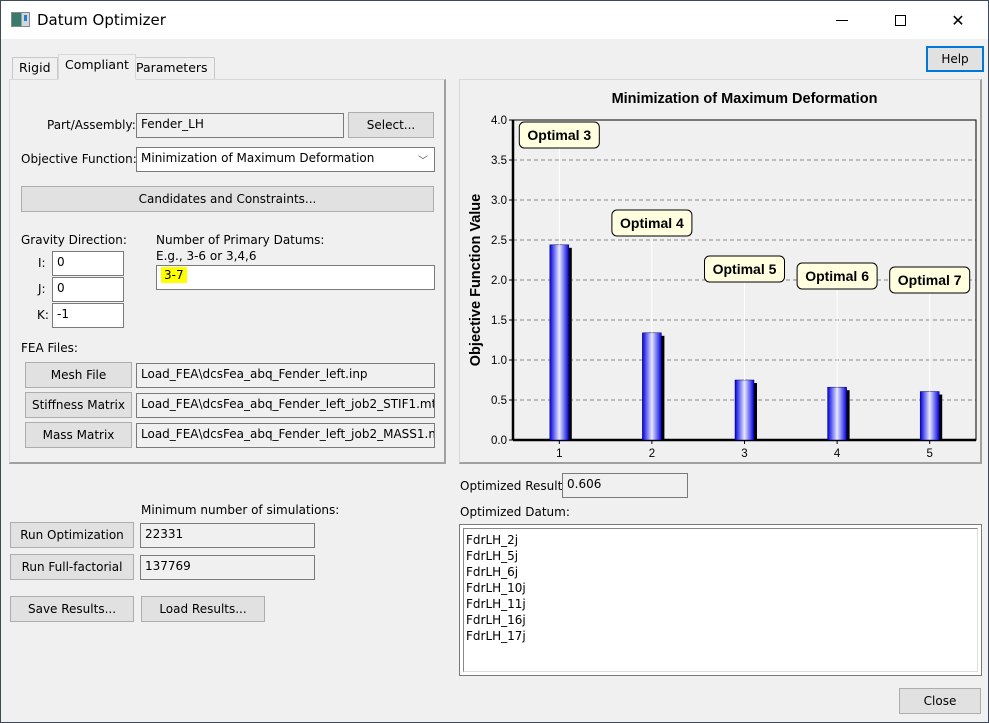 Image resolution: width=989 pixels, height=723 pixels. Describe the element at coordinates (74, 240) in the screenshot. I see `gravity-direction-label: Gravity Direction:` at that location.